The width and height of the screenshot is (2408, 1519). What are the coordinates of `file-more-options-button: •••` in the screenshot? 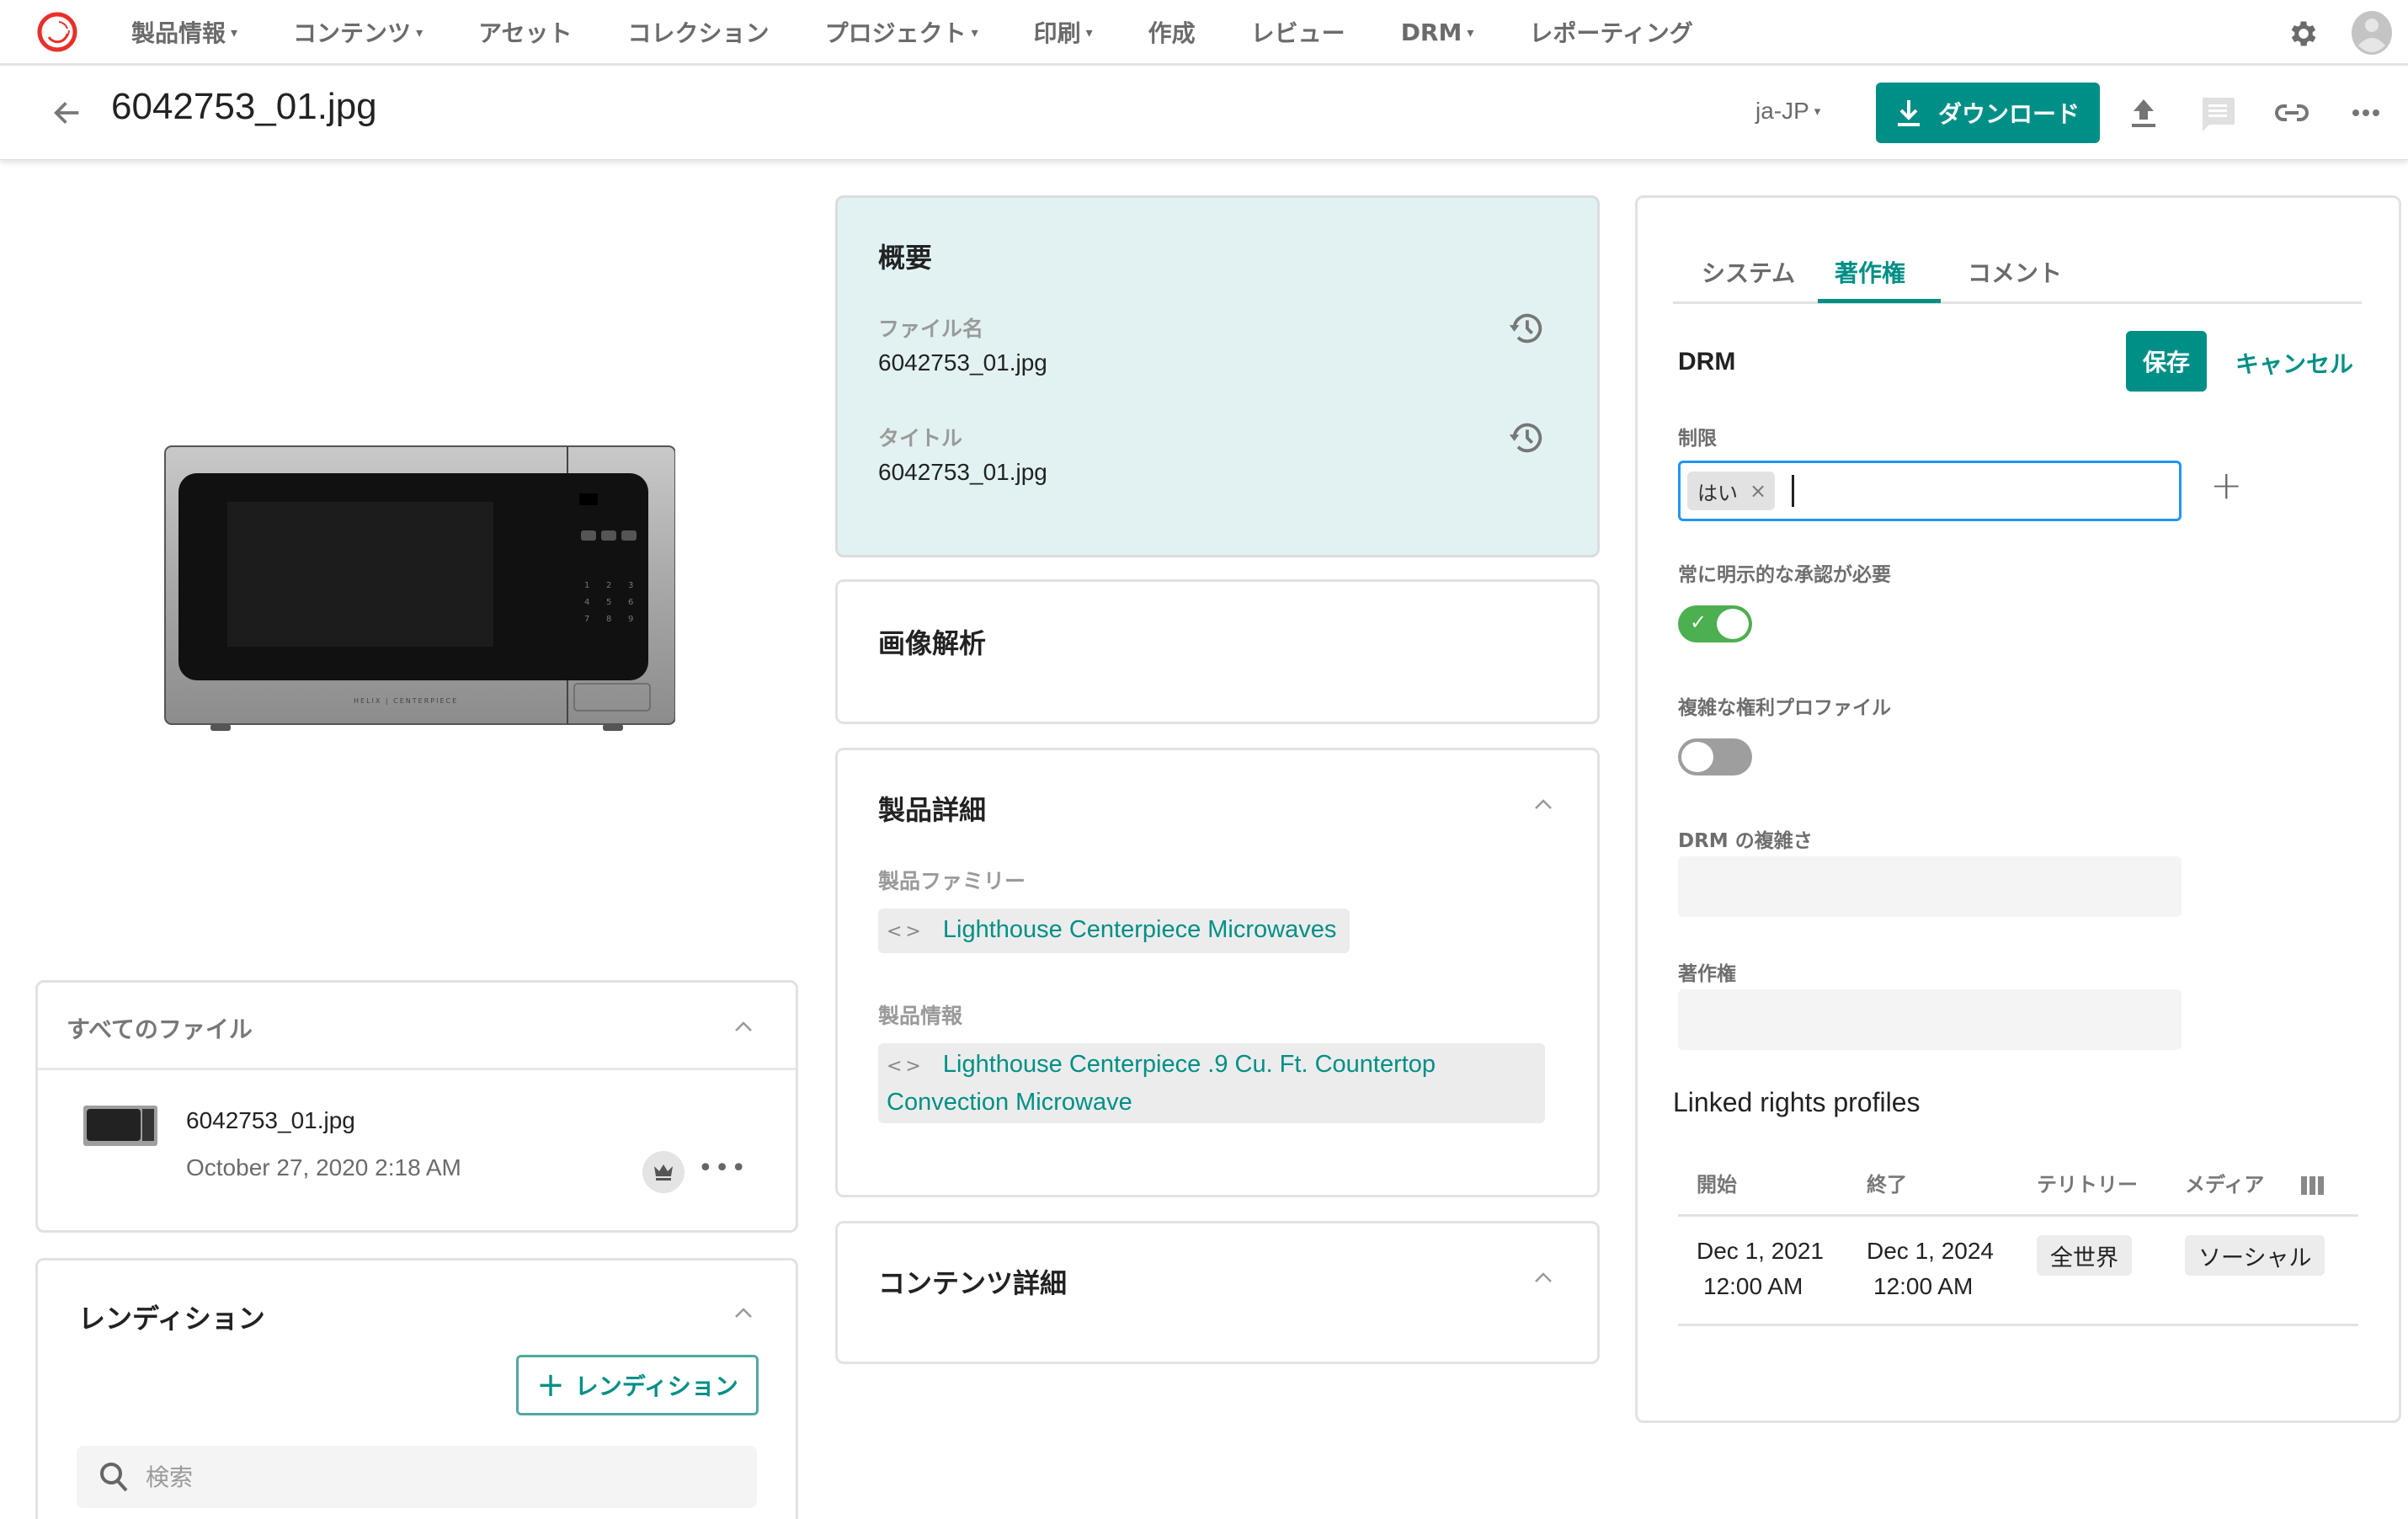 It's located at (723, 1168).